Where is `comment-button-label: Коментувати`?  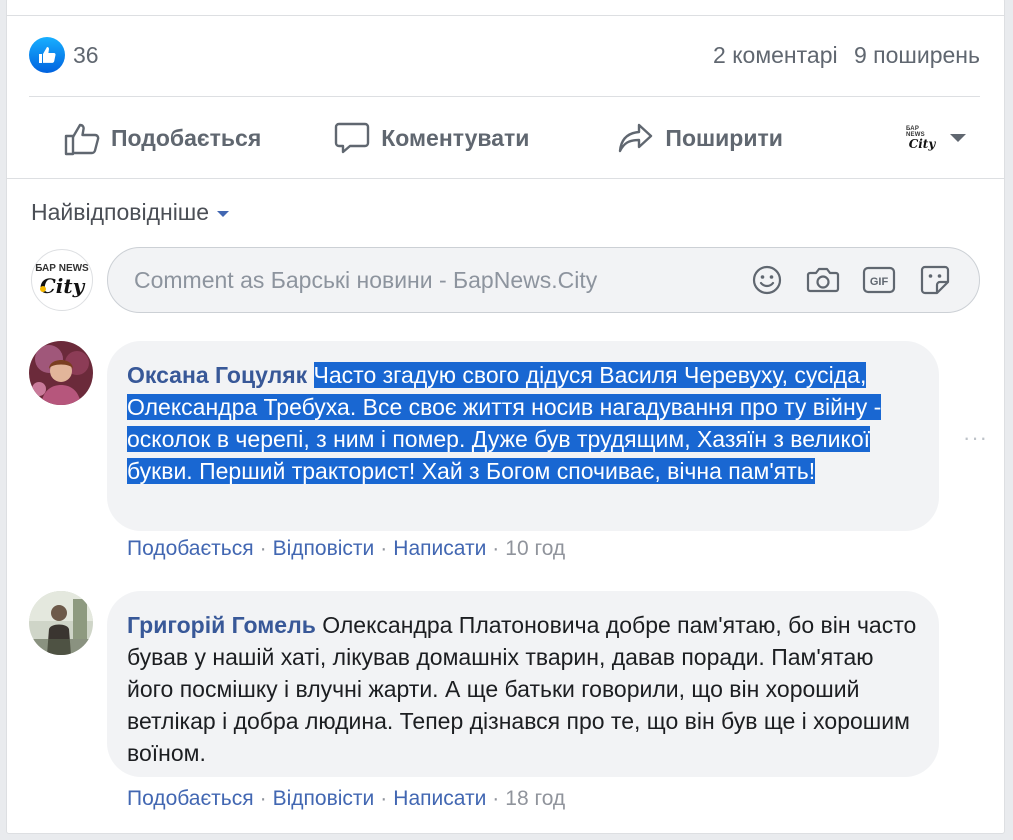
comment-button-label: Коментувати is located at coordinates (455, 137).